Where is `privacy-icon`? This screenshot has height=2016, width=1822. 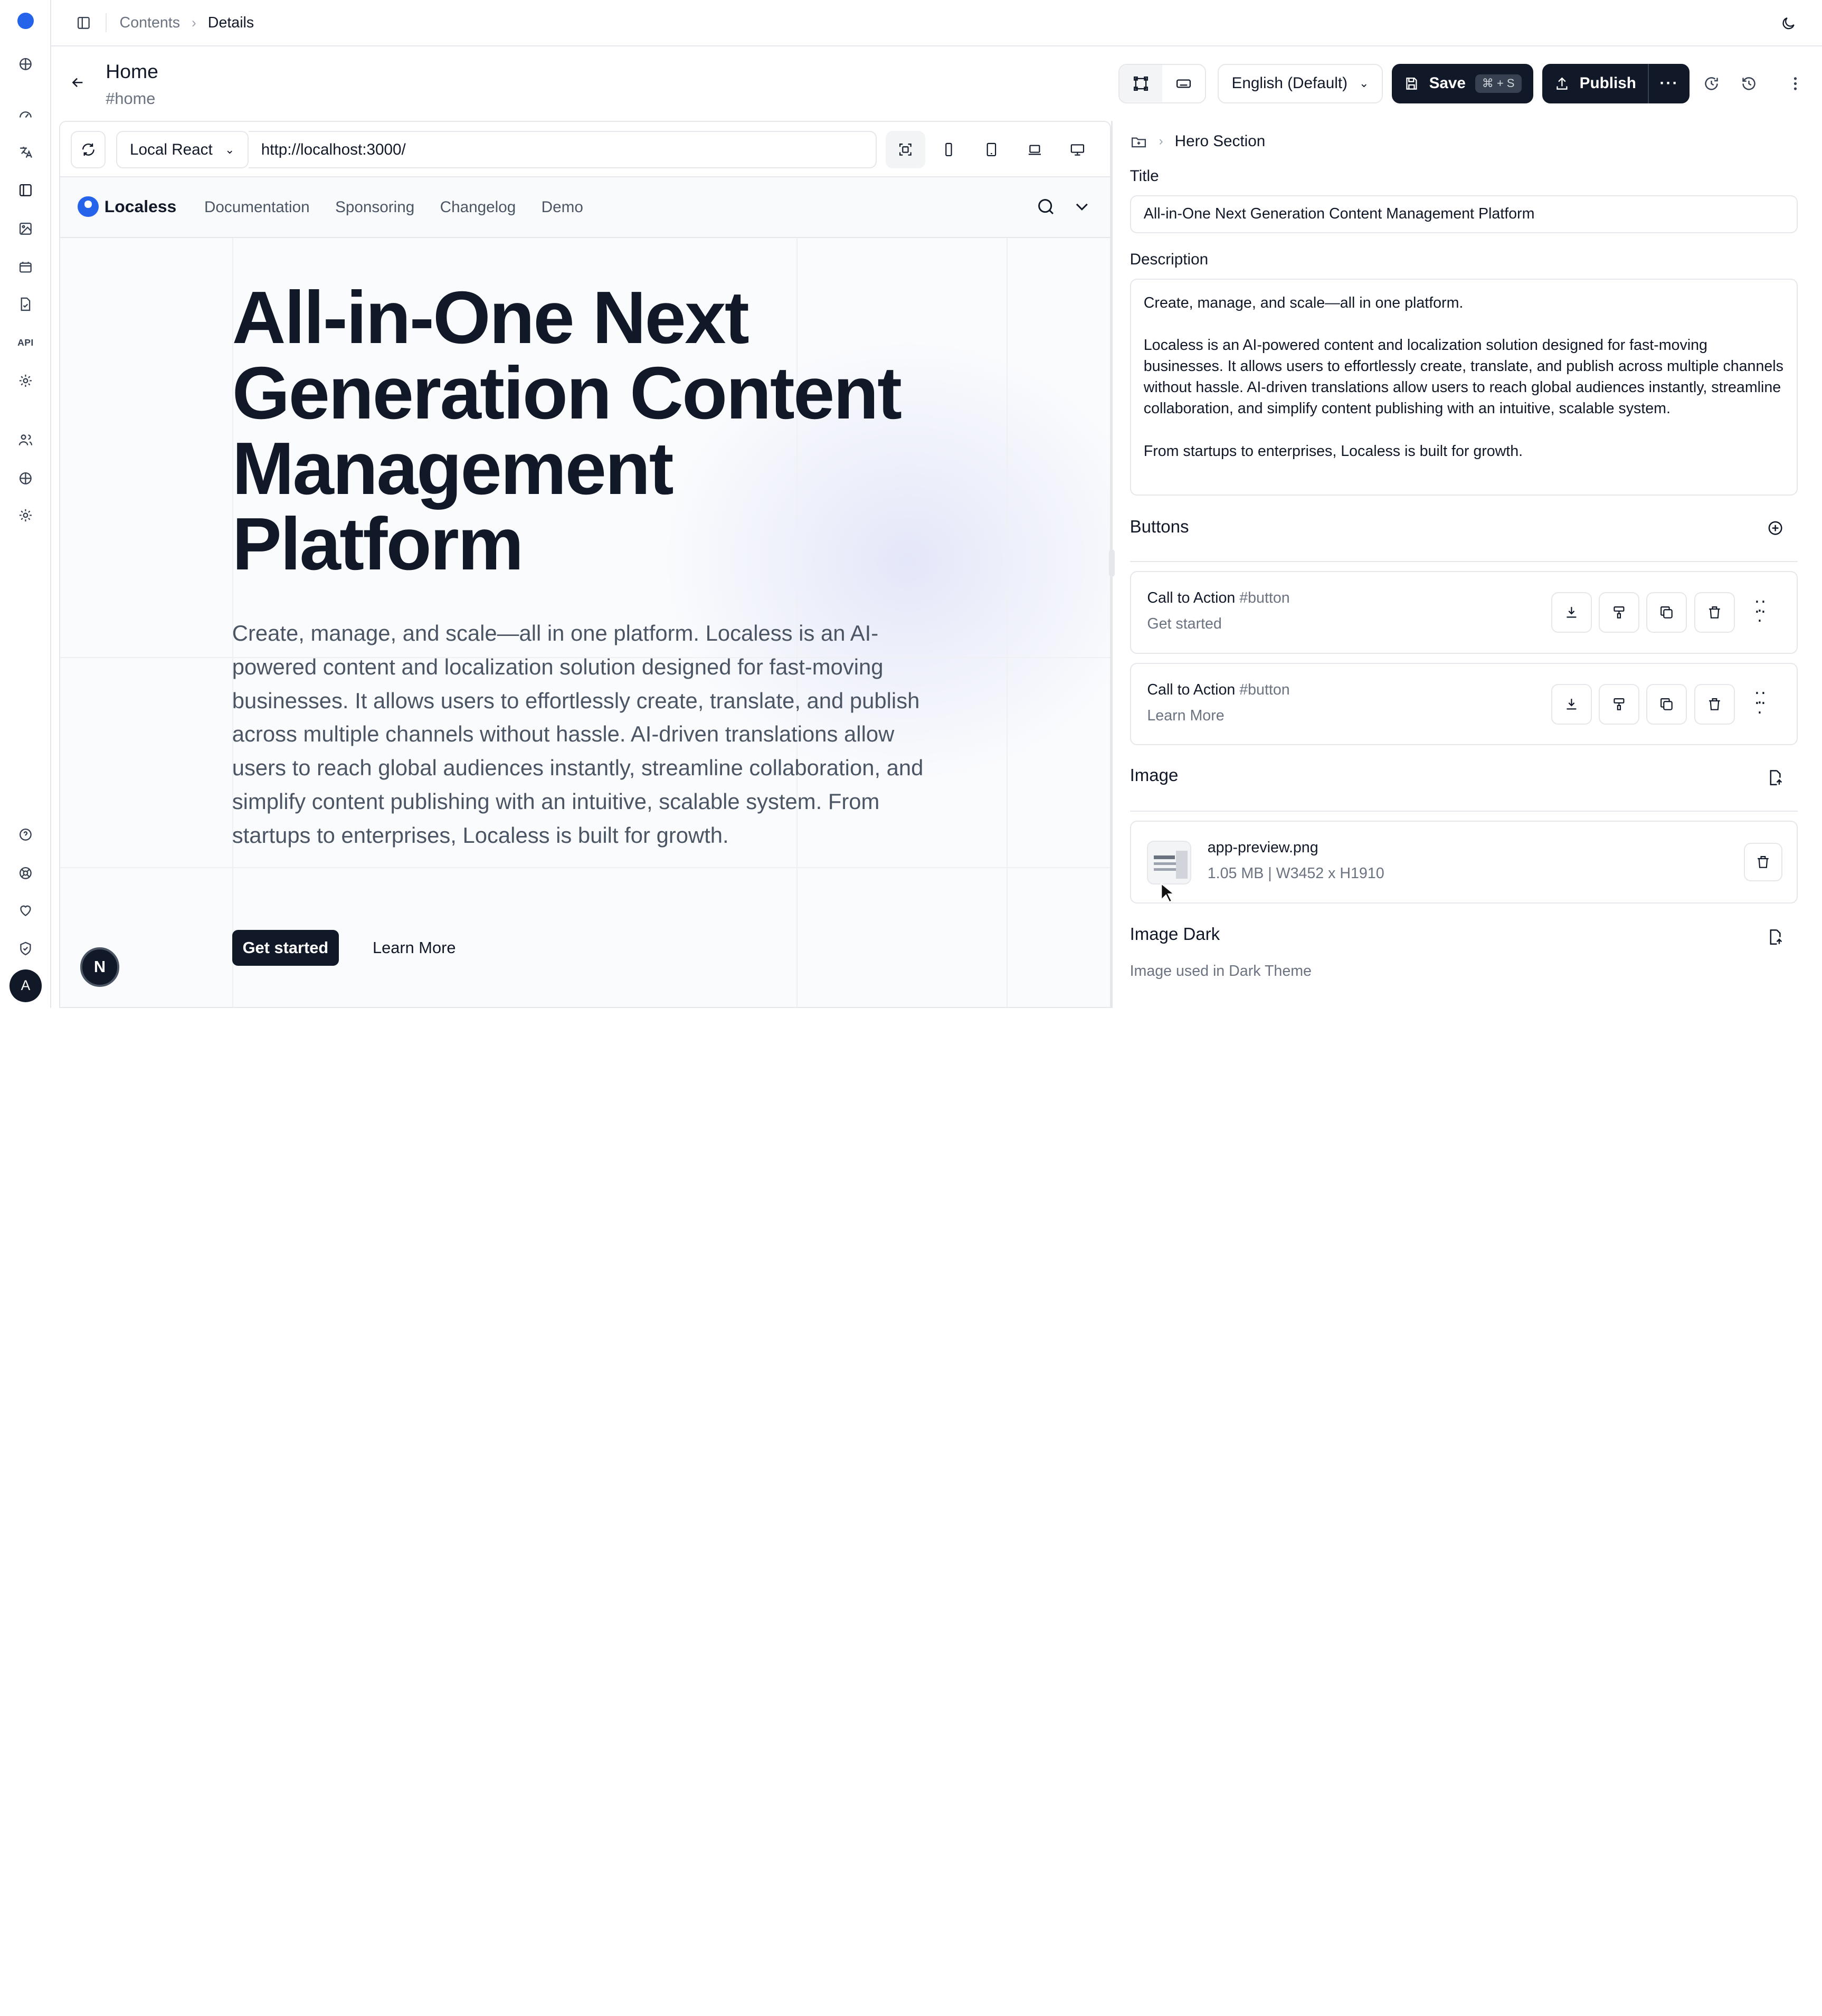 privacy-icon is located at coordinates (25, 948).